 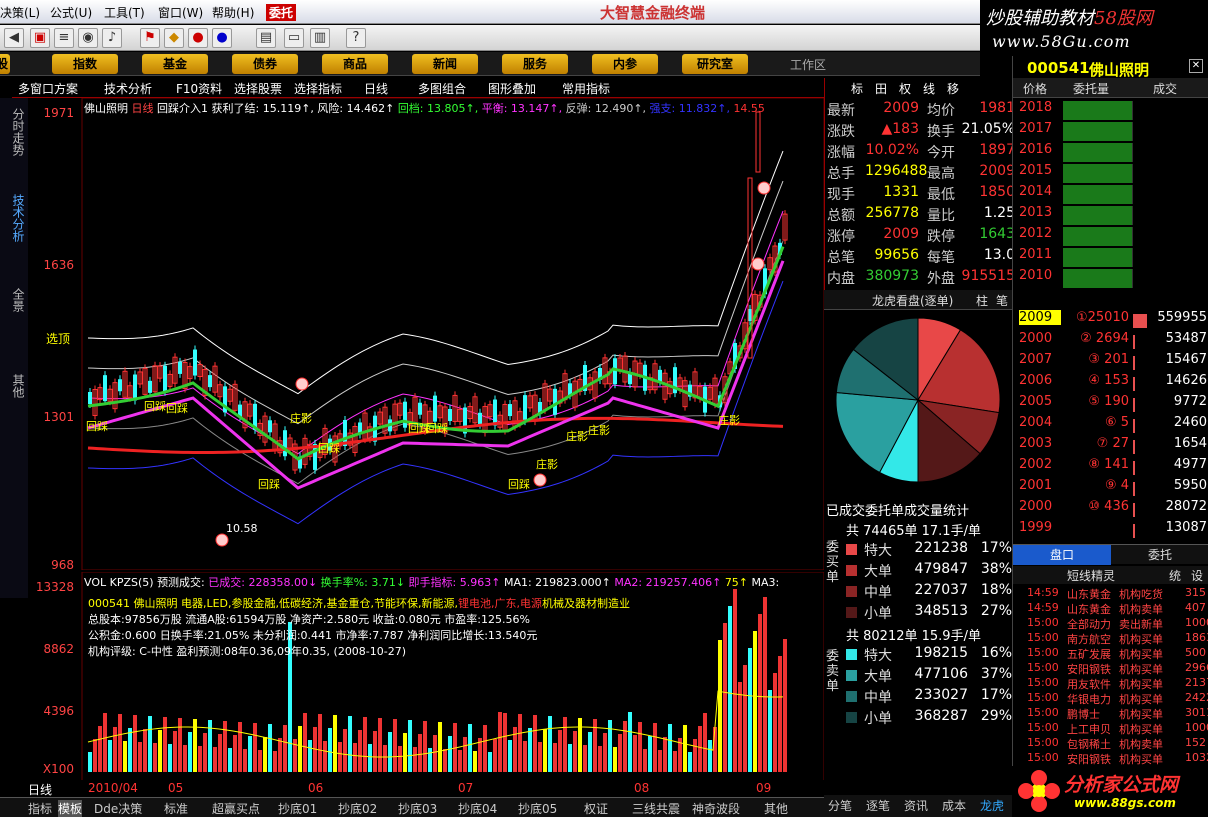 I want to click on tab-bottom03: 抄底03, so click(x=417, y=808).